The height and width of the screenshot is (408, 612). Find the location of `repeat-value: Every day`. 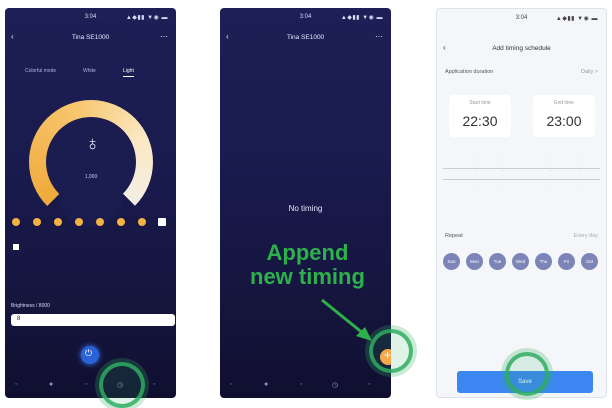

repeat-value: Every day is located at coordinates (585, 236).